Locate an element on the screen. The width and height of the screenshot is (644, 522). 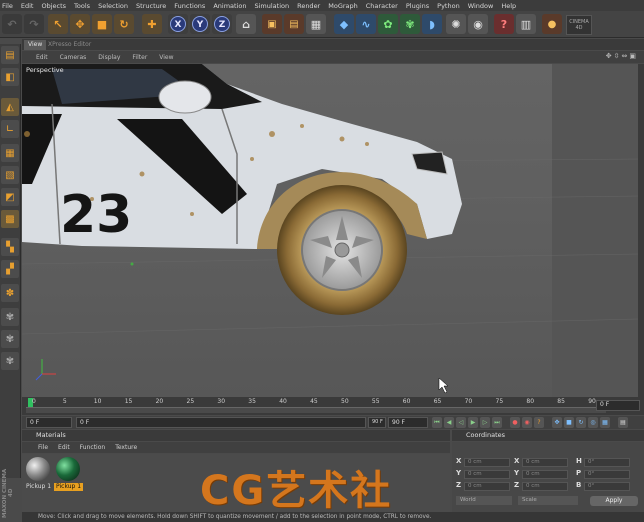
menu-mograph: MoGraph is located at coordinates (343, 6).